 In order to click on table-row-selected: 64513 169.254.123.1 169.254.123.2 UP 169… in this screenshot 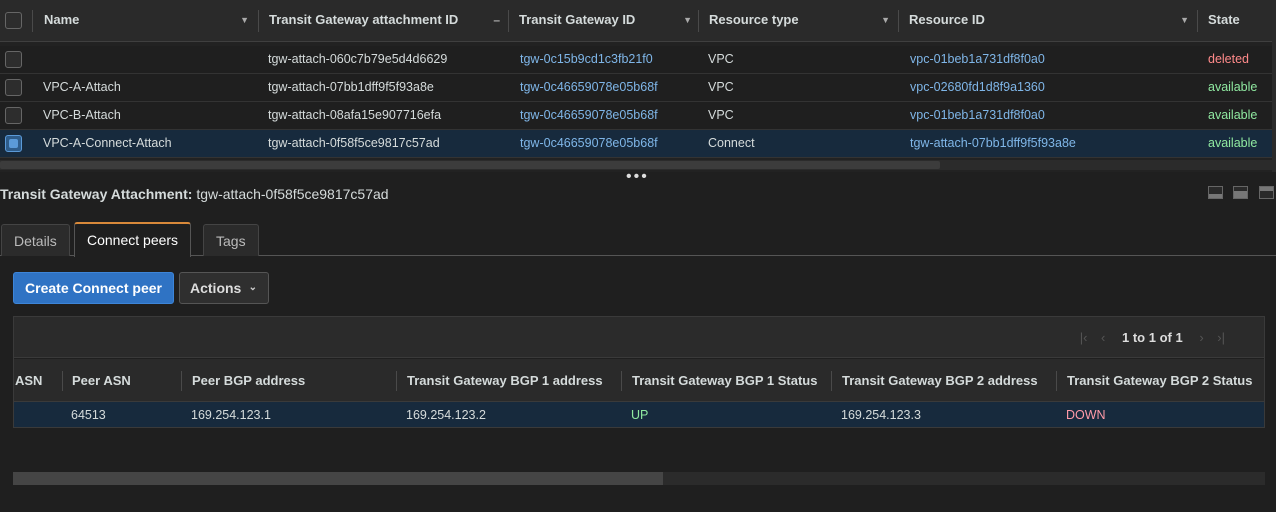, I will do `click(639, 414)`.